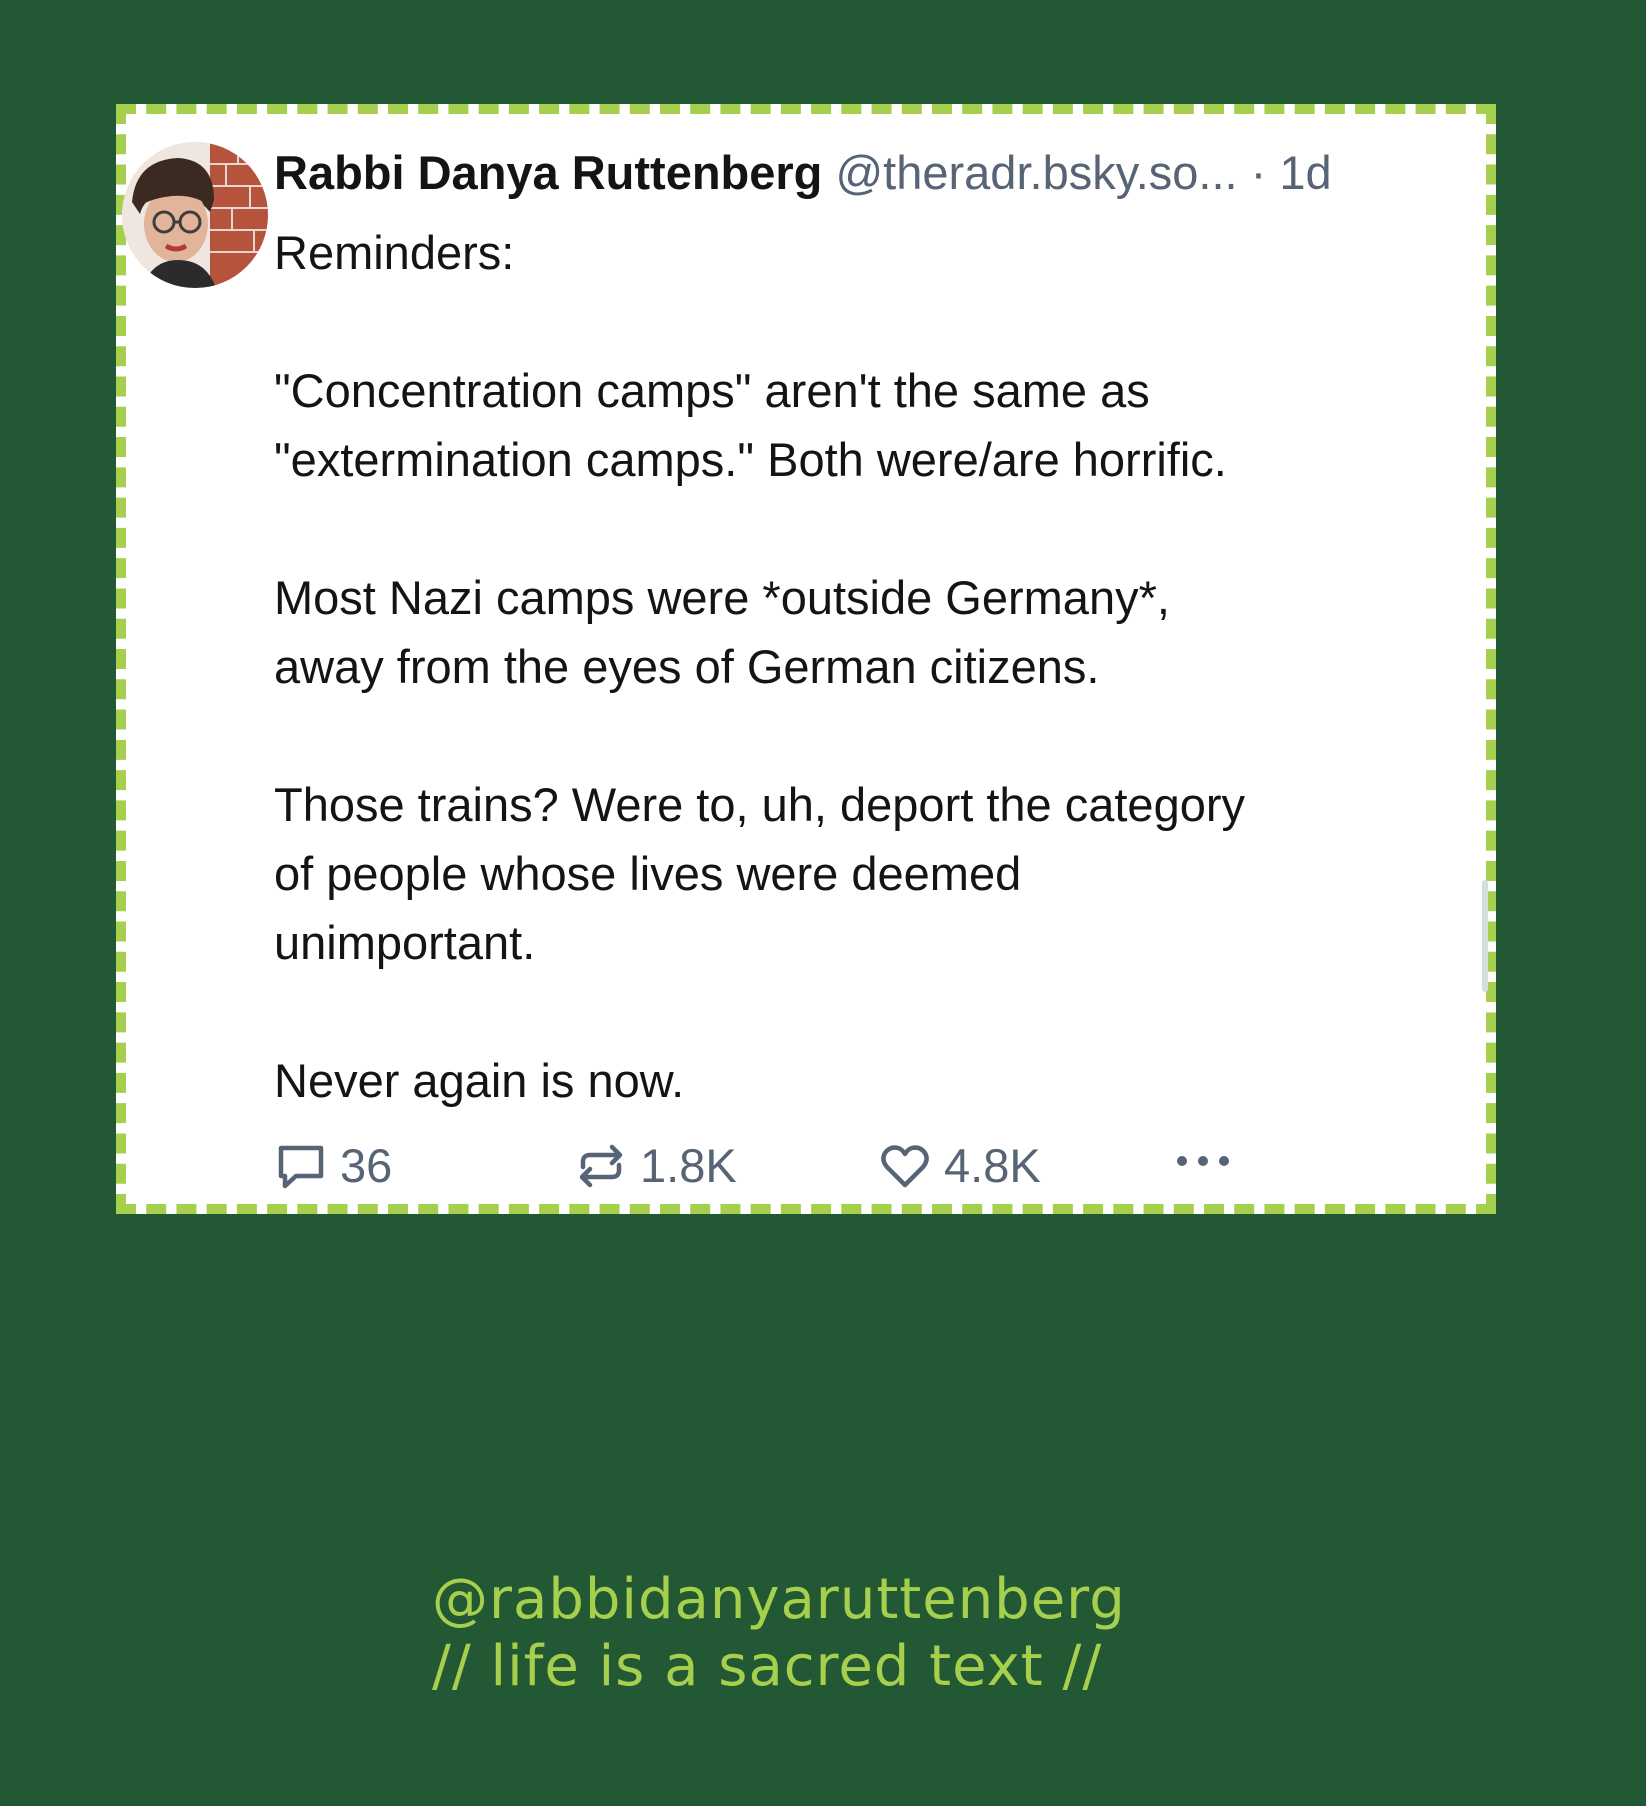 The width and height of the screenshot is (1646, 1806). What do you see at coordinates (688, 1165) in the screenshot?
I see `repost-count: 1.8K` at bounding box center [688, 1165].